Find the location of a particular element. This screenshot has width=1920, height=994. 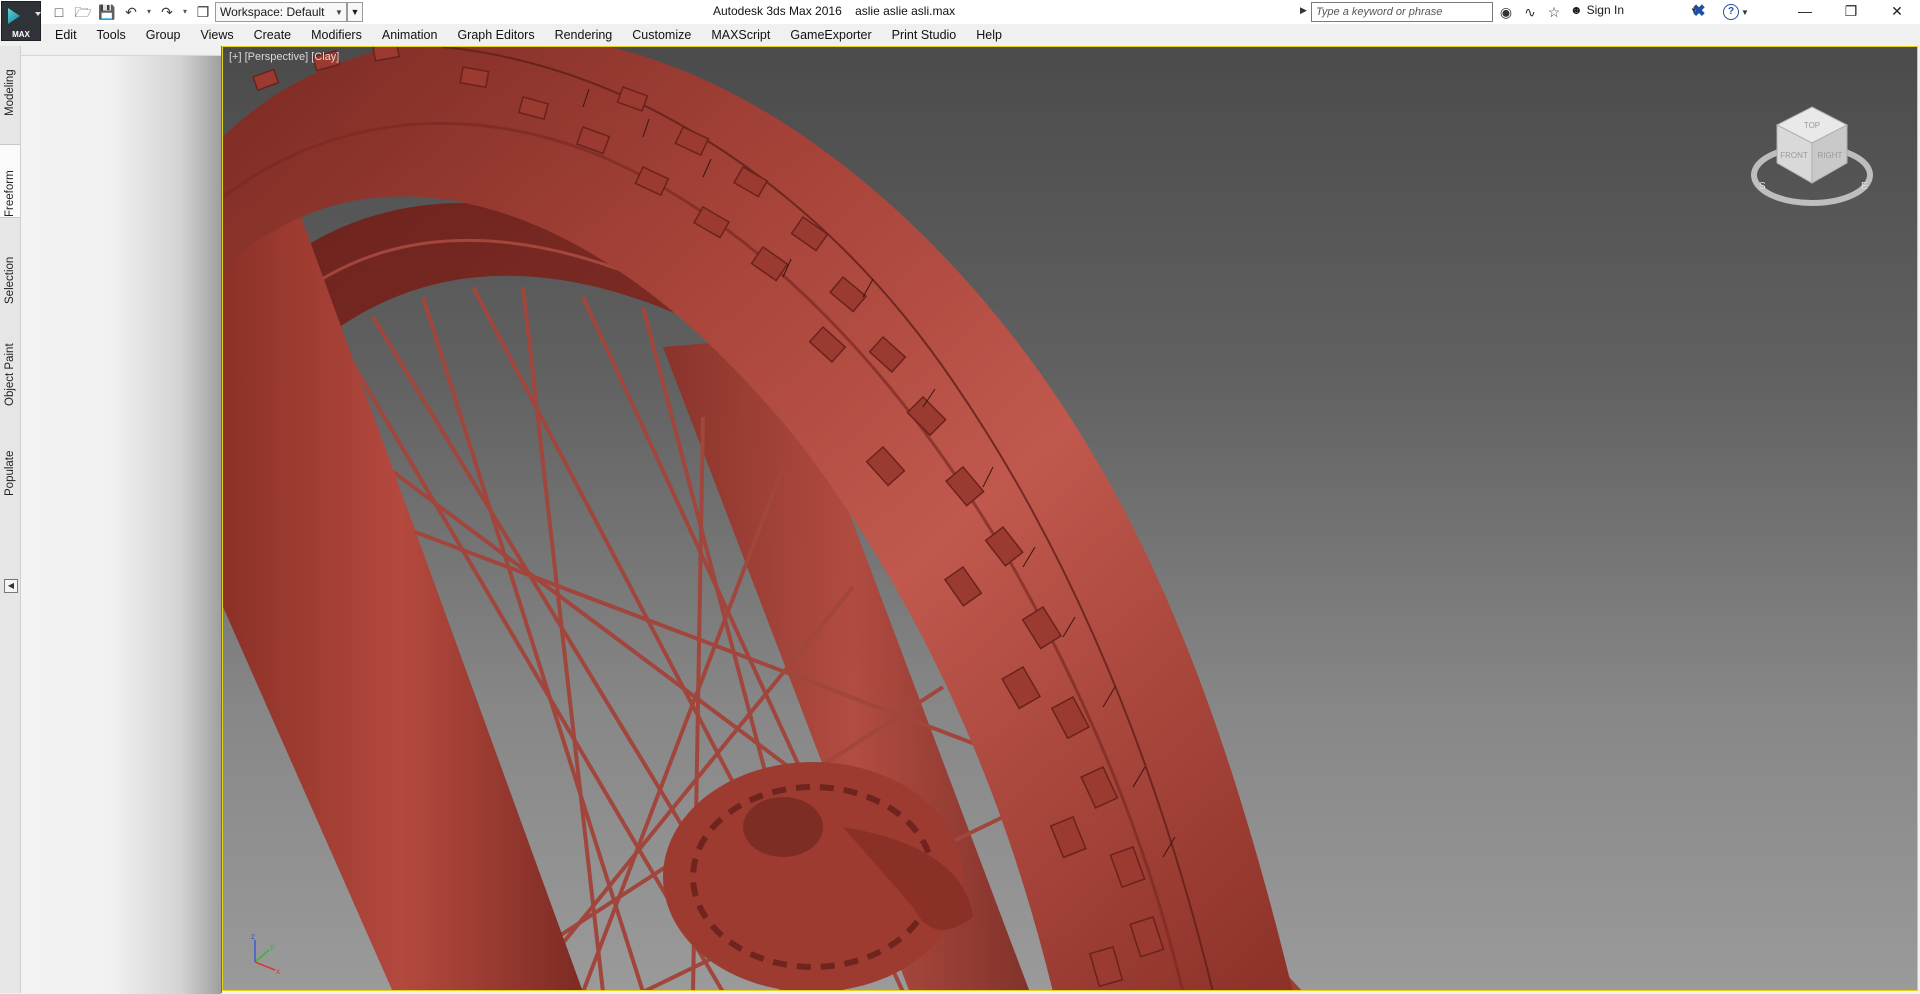

menu-group: Group is located at coordinates (163, 35).